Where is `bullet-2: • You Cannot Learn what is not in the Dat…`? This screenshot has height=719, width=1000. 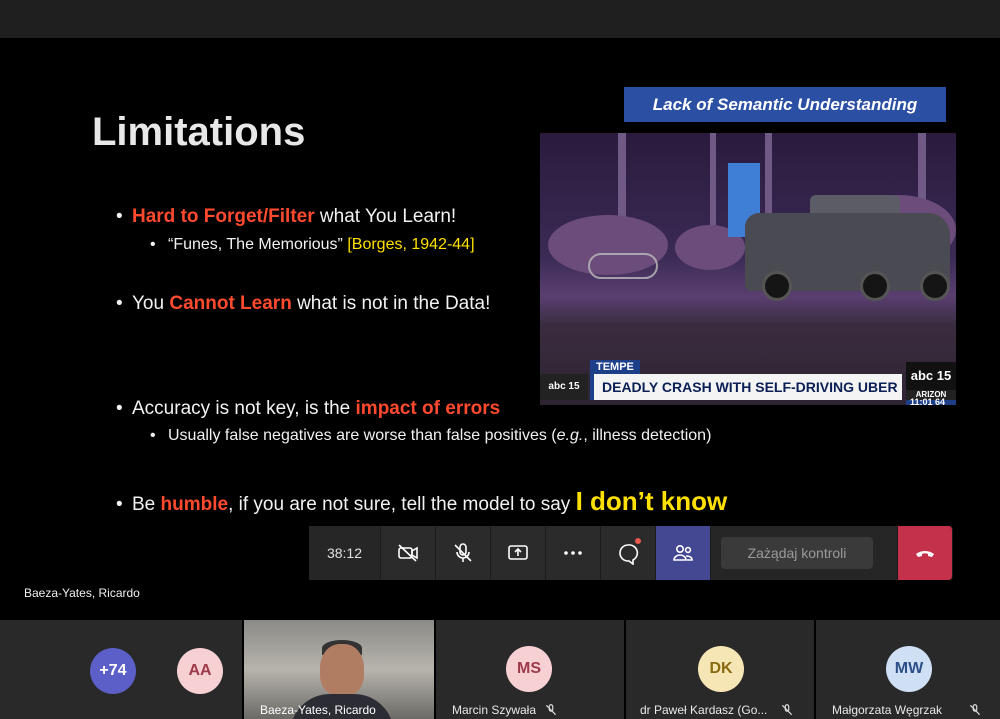 bullet-2: • You Cannot Learn what is not in the Dat… is located at coordinates (303, 303).